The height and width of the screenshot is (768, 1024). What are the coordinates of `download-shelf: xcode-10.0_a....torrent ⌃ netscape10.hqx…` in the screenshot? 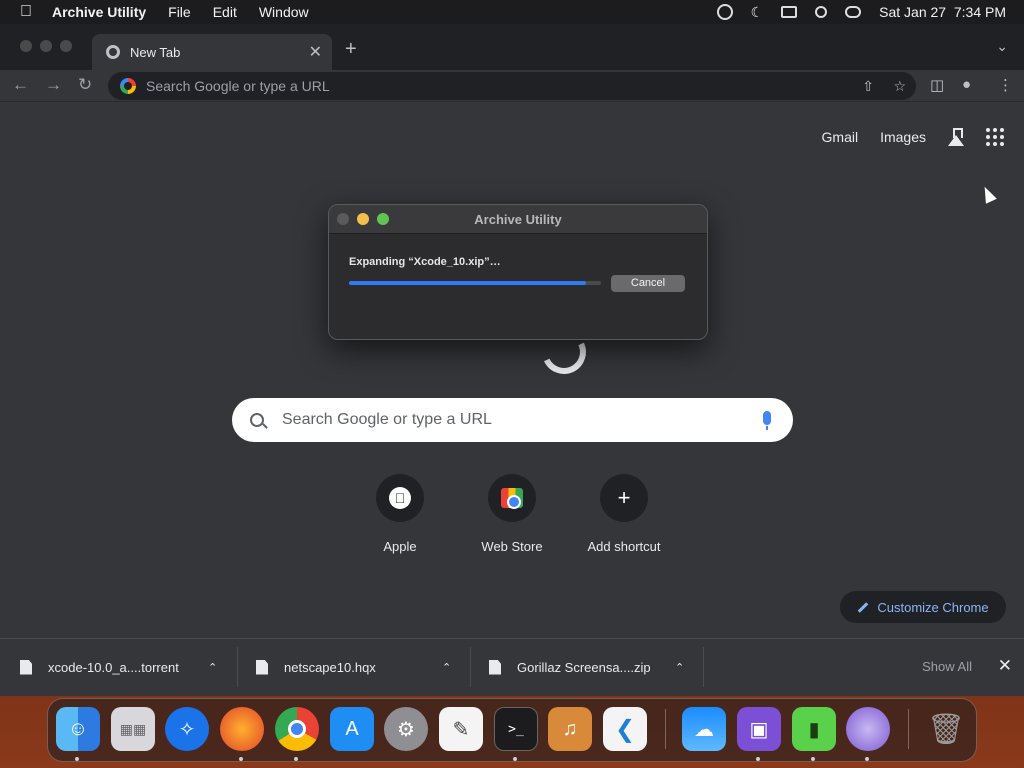 It's located at (512, 667).